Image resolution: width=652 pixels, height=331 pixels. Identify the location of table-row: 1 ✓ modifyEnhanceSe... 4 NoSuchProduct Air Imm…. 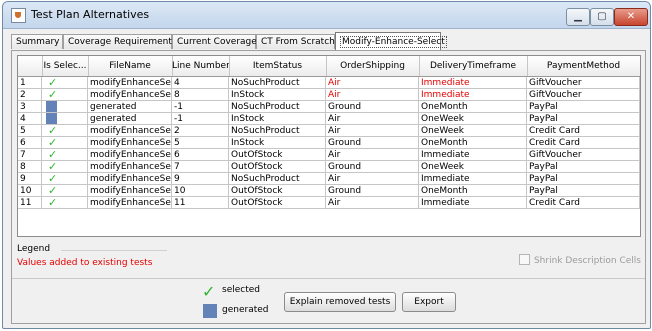
(329, 83).